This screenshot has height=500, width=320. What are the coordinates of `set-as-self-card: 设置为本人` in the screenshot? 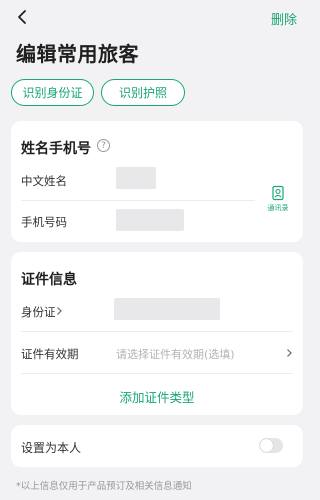 It's located at (157, 446).